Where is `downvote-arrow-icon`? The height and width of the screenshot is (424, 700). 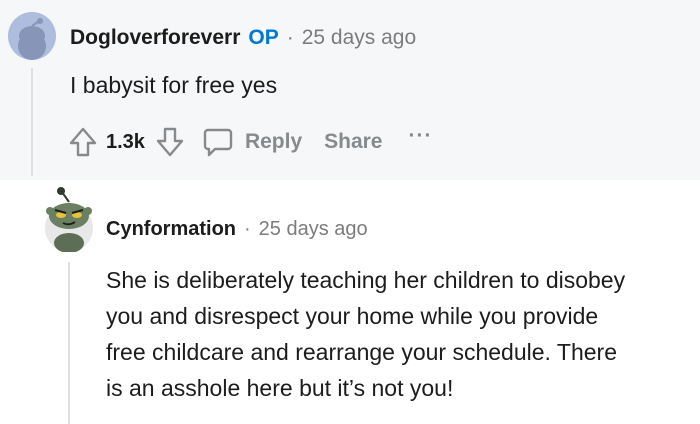
downvote-arrow-icon is located at coordinates (170, 142).